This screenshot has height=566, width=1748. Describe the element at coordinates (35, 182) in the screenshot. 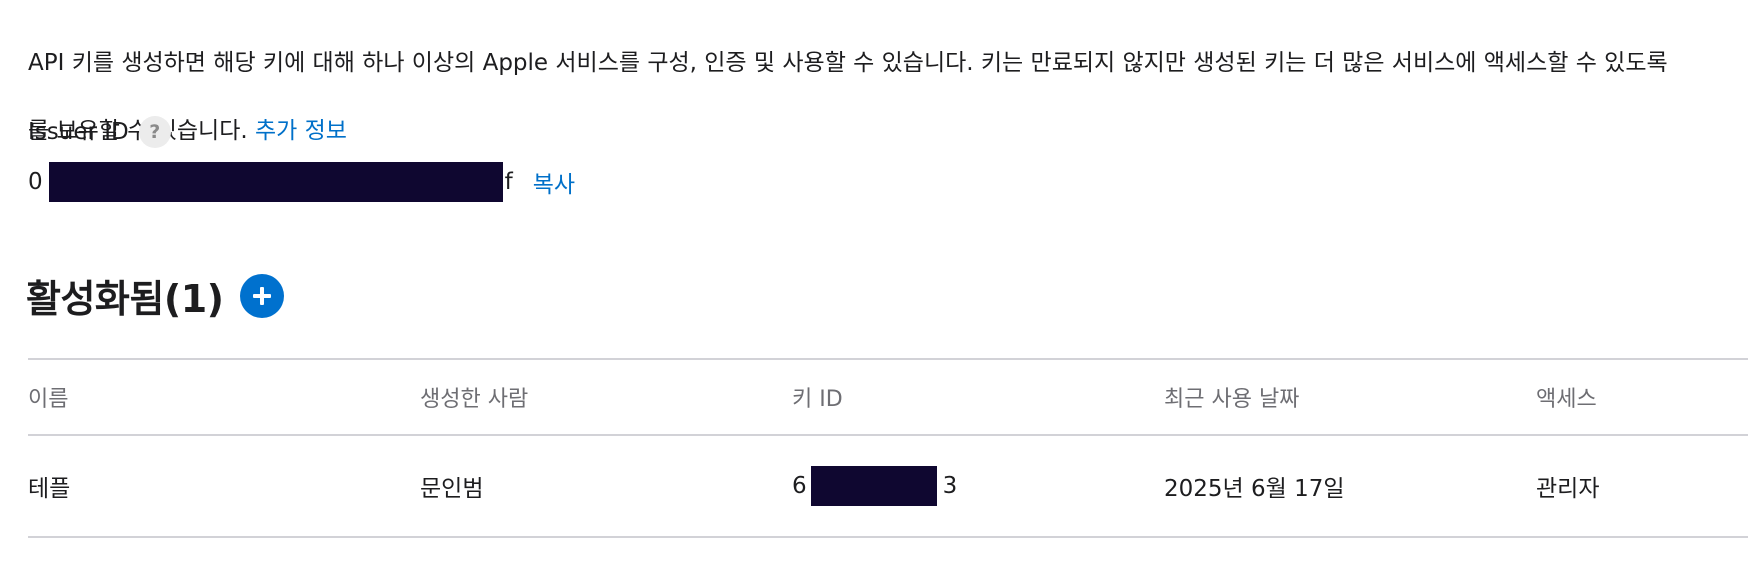

I see `issuer-id-prefix: 0` at that location.